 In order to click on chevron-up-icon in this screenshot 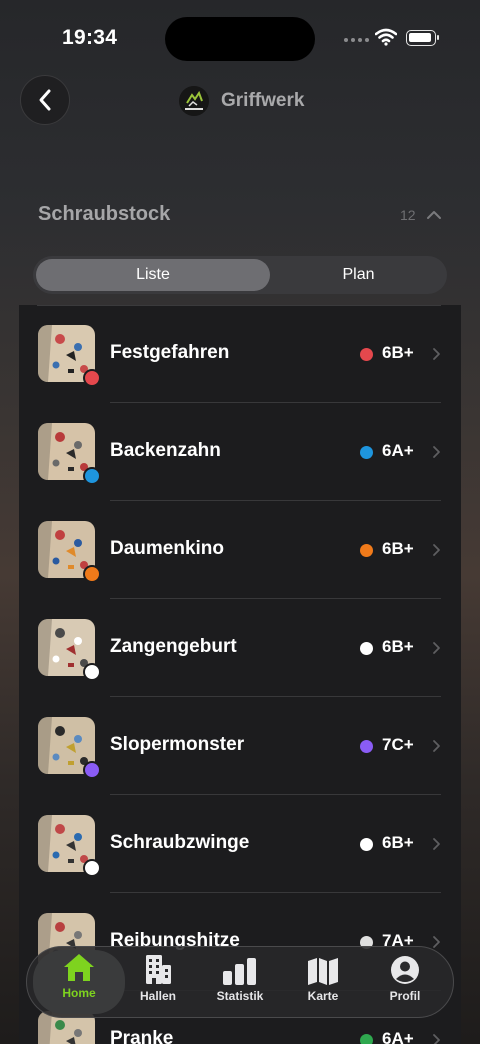, I will do `click(434, 217)`.